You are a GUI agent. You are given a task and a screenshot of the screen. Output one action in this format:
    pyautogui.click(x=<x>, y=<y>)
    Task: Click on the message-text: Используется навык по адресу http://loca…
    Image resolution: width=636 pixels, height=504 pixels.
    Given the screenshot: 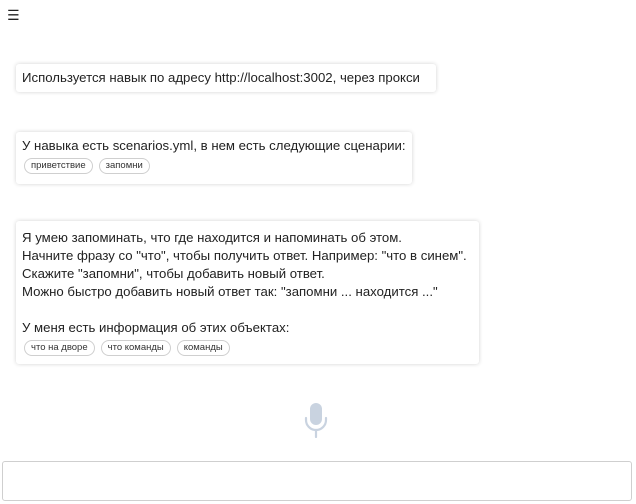 What is the action you would take?
    pyautogui.click(x=221, y=77)
    